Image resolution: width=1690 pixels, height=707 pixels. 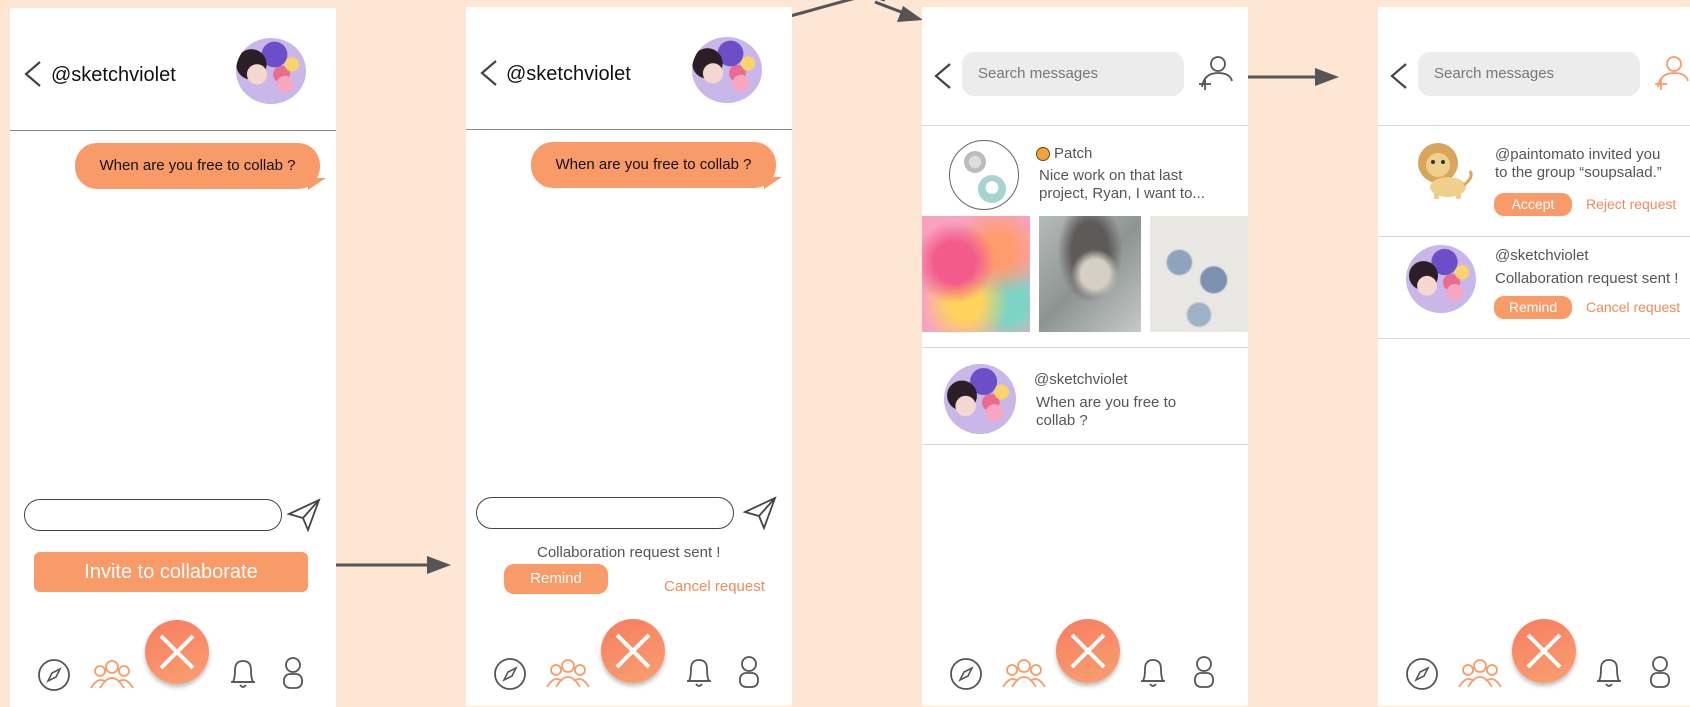 I want to click on group-avatar, so click(x=984, y=175).